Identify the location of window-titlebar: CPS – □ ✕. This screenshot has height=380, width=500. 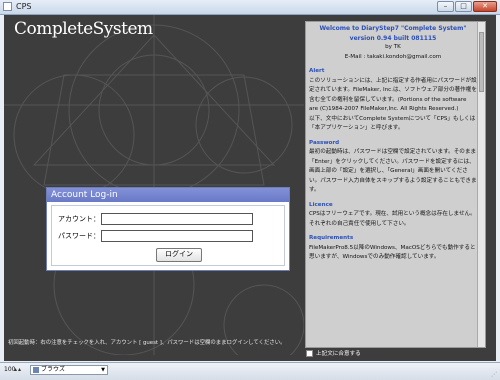
(250, 7).